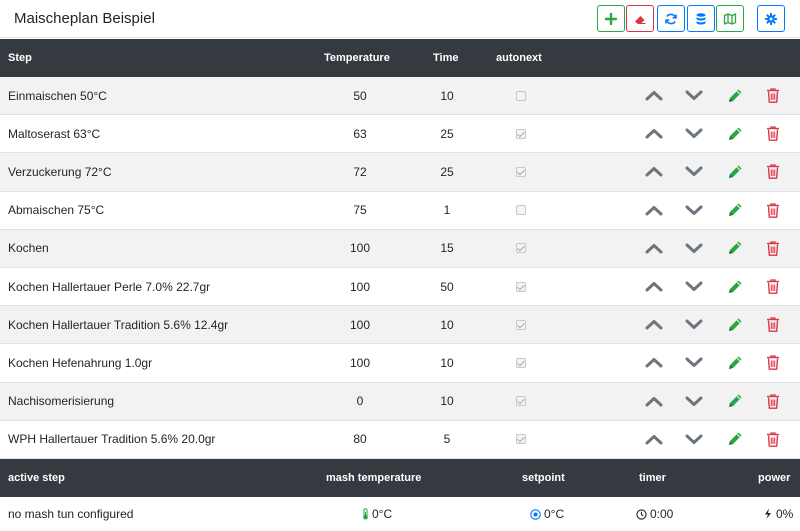  I want to click on add-step-button, so click(611, 18).